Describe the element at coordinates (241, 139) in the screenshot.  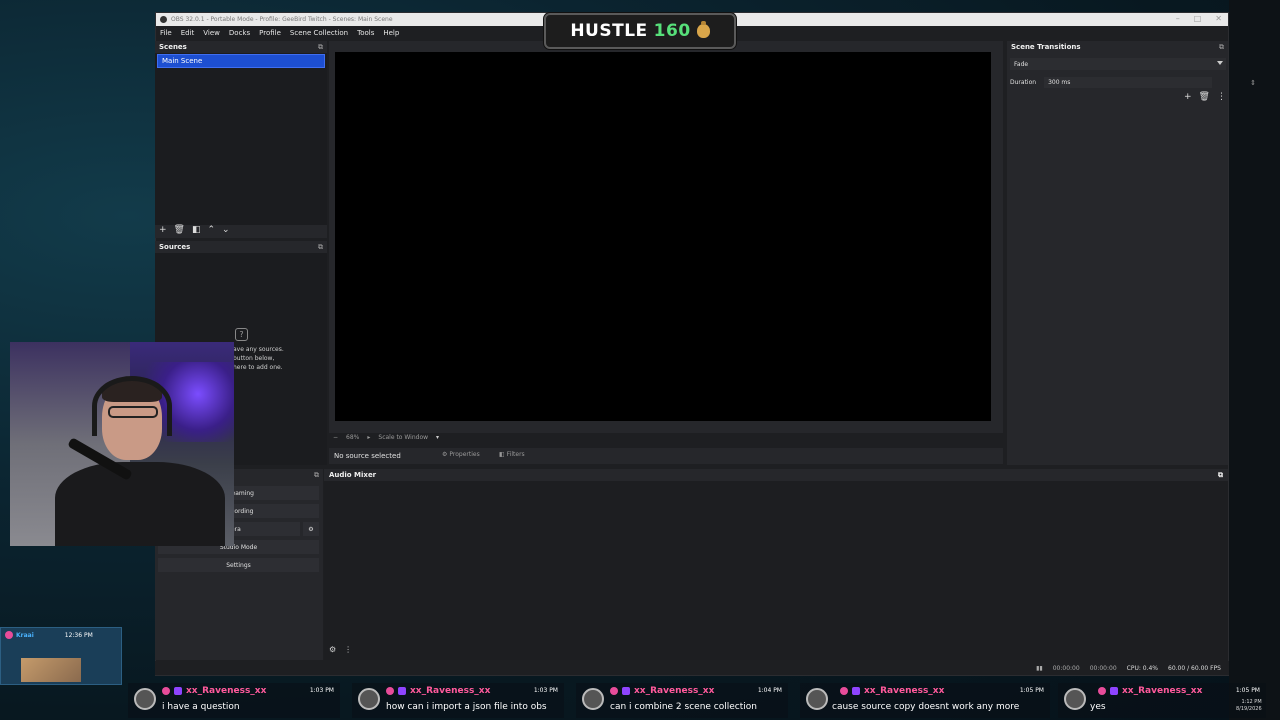
I see `scenes-dock: Scenes ⧉ Main Scene + 🗑 ◧ ⌃ ⌄` at that location.